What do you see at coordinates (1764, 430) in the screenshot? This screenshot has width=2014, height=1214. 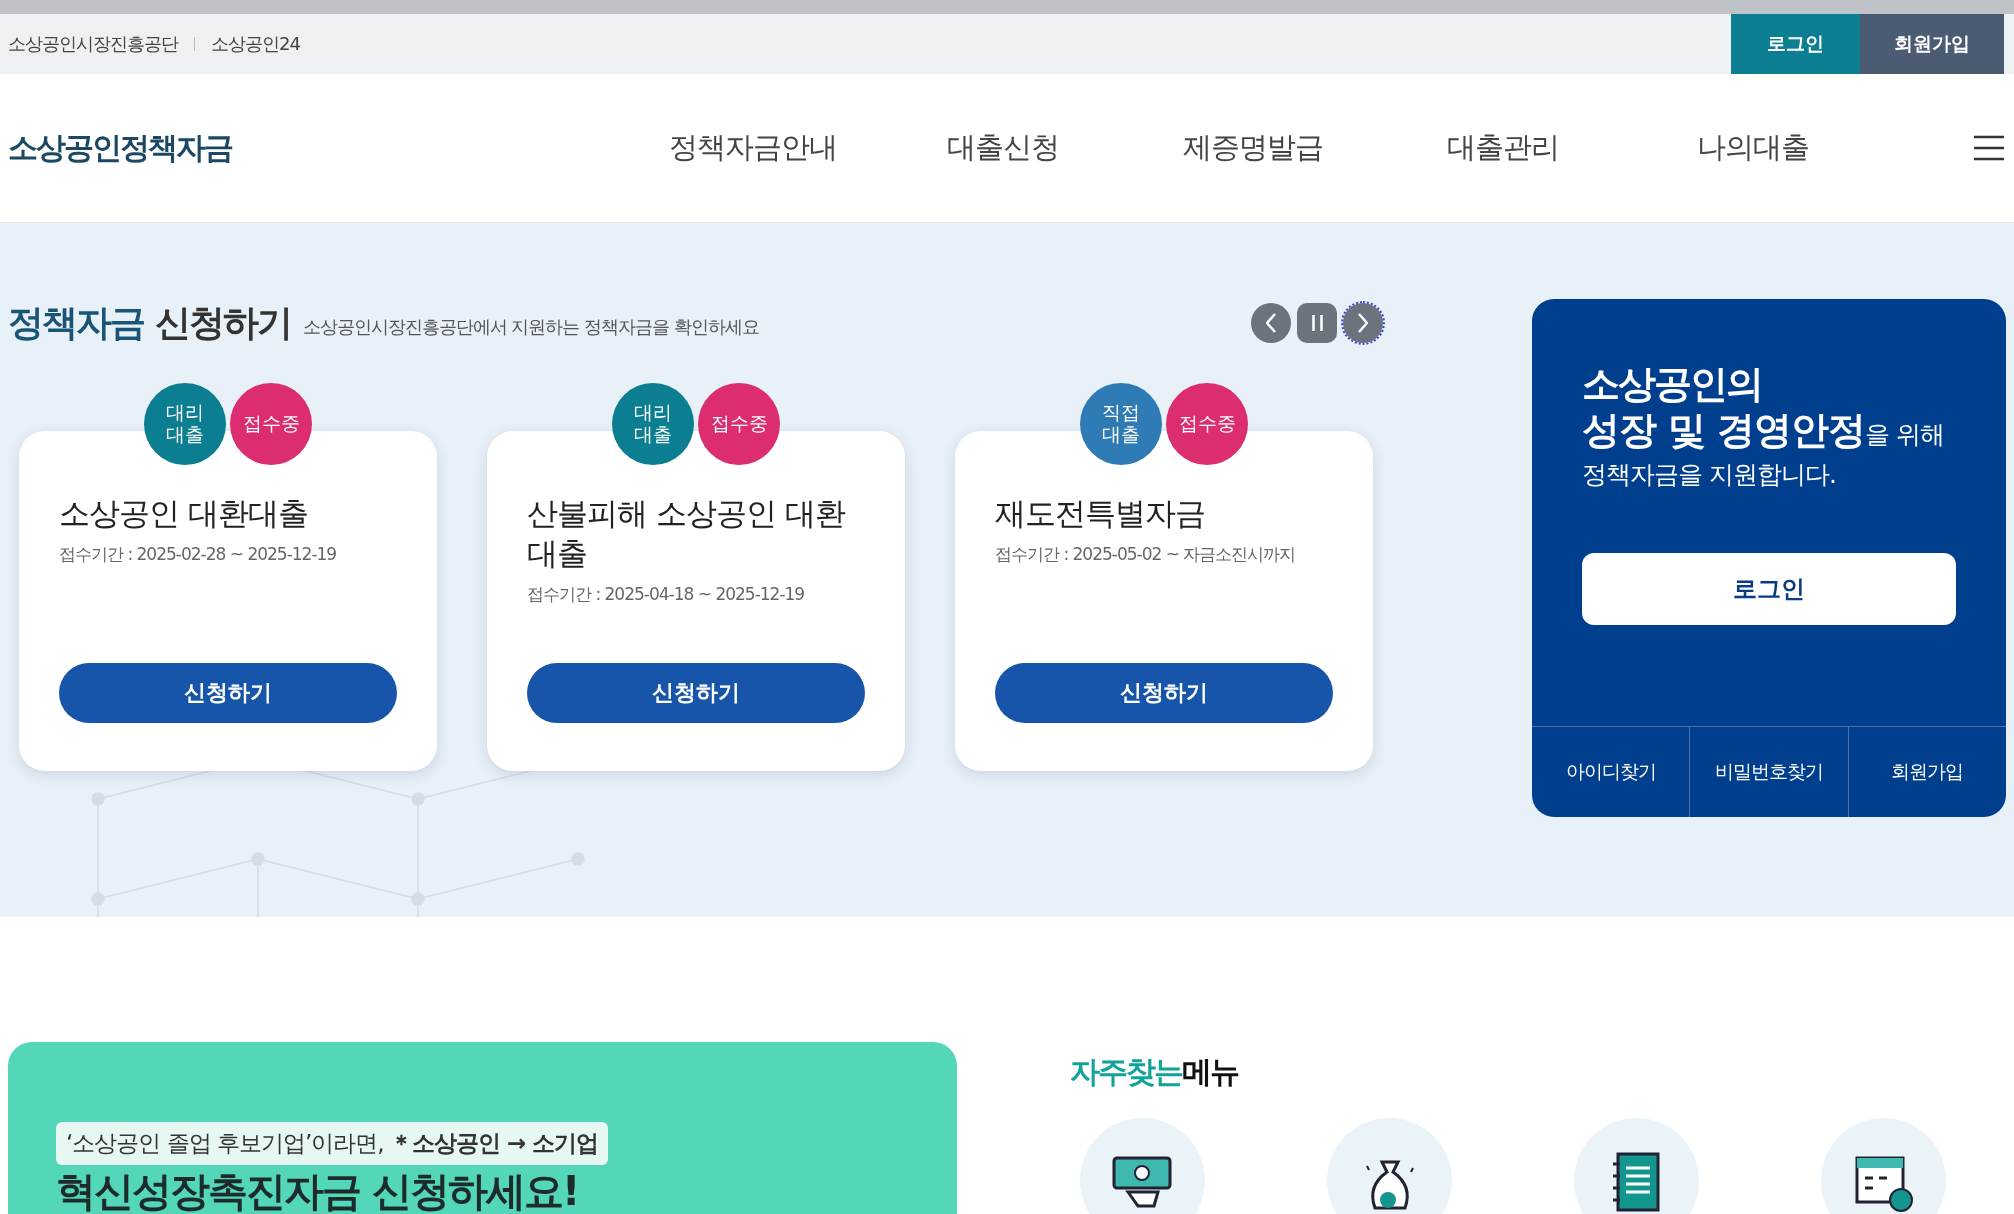 I see `panel-message: 성장 및 경영안정을 위해` at bounding box center [1764, 430].